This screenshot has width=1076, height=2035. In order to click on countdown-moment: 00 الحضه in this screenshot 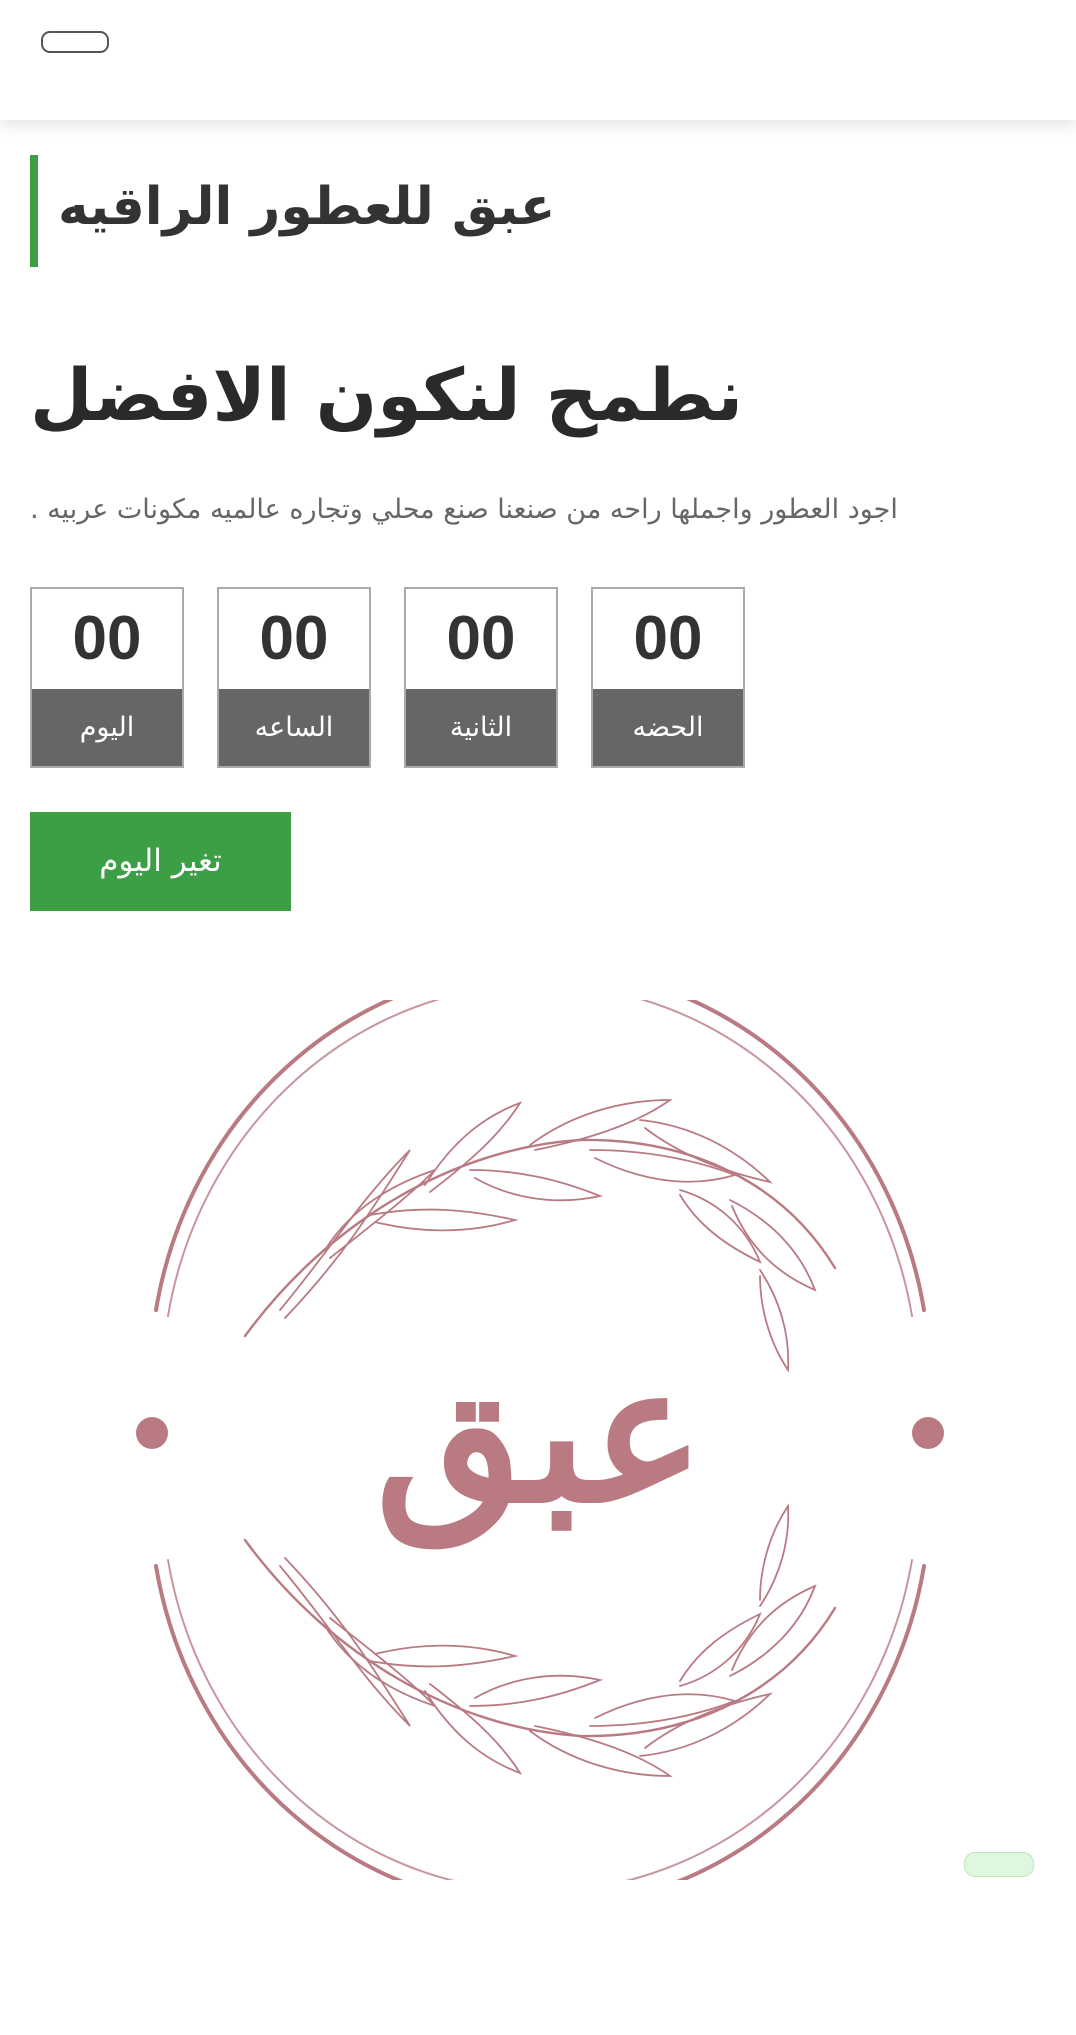, I will do `click(668, 677)`.